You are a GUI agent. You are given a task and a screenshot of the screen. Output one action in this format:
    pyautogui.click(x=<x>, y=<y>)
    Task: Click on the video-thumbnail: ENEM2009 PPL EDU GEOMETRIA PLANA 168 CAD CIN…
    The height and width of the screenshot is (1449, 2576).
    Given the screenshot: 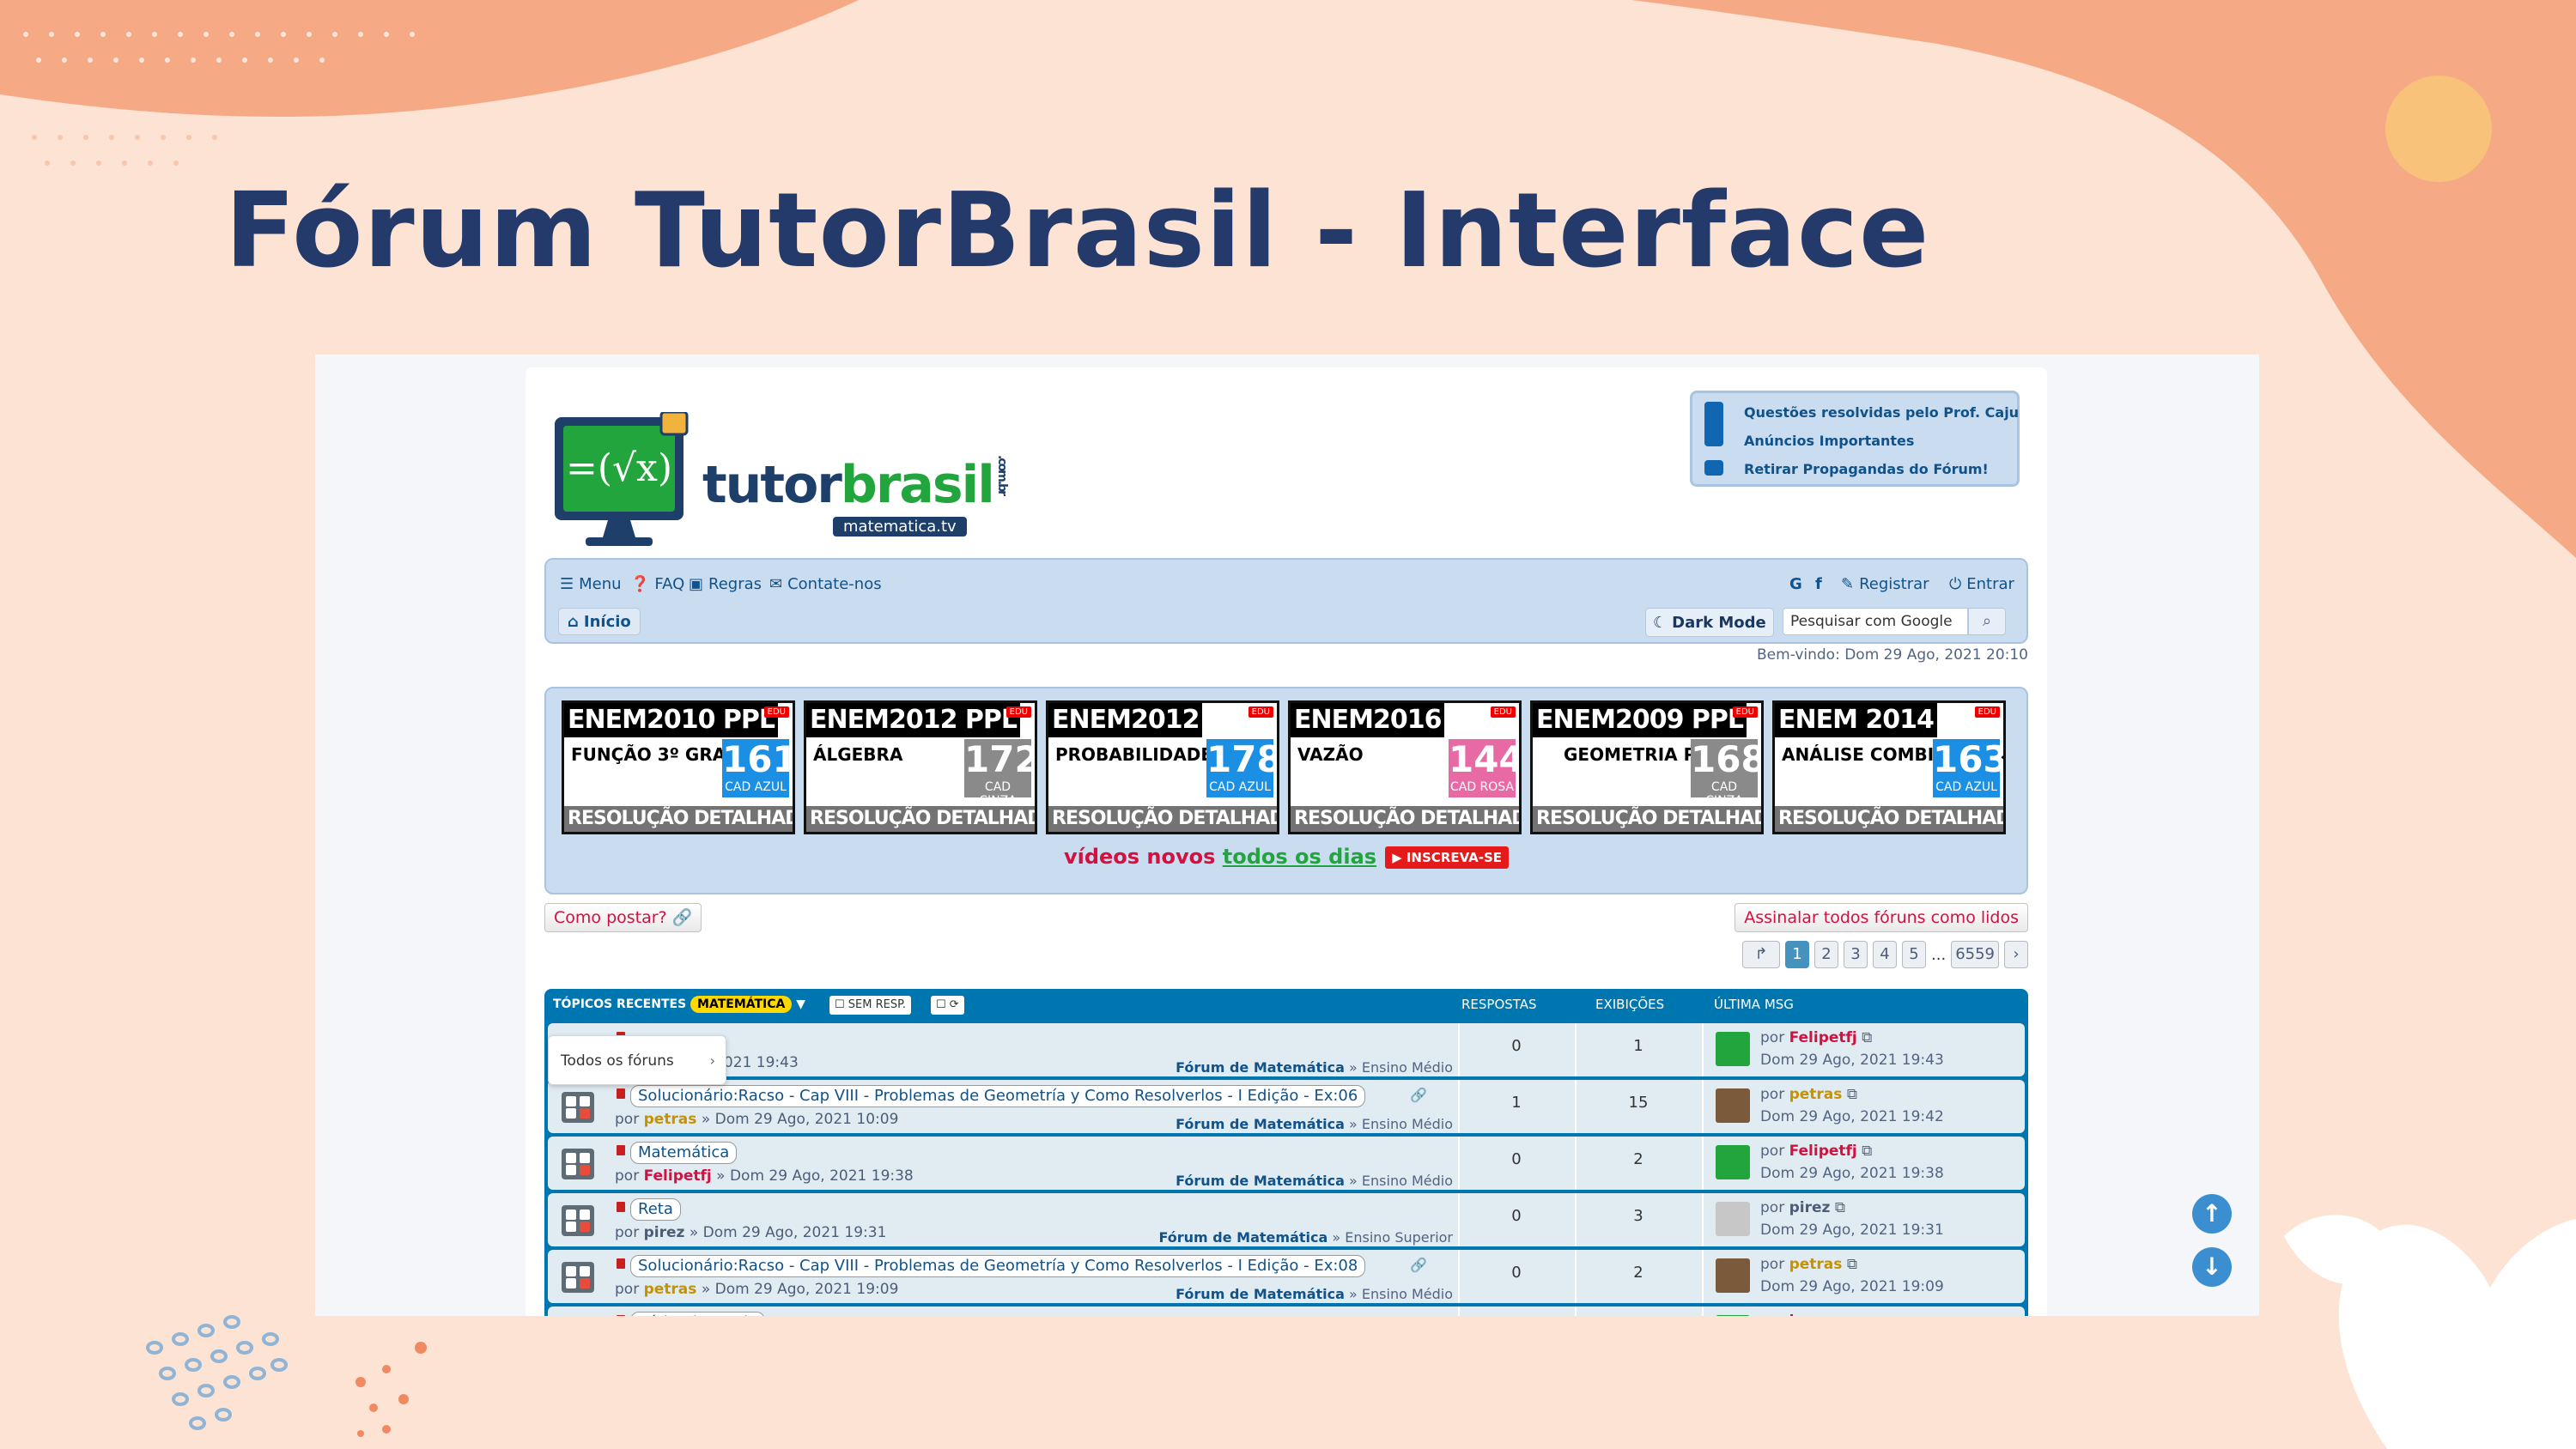 What is the action you would take?
    pyautogui.click(x=1647, y=767)
    